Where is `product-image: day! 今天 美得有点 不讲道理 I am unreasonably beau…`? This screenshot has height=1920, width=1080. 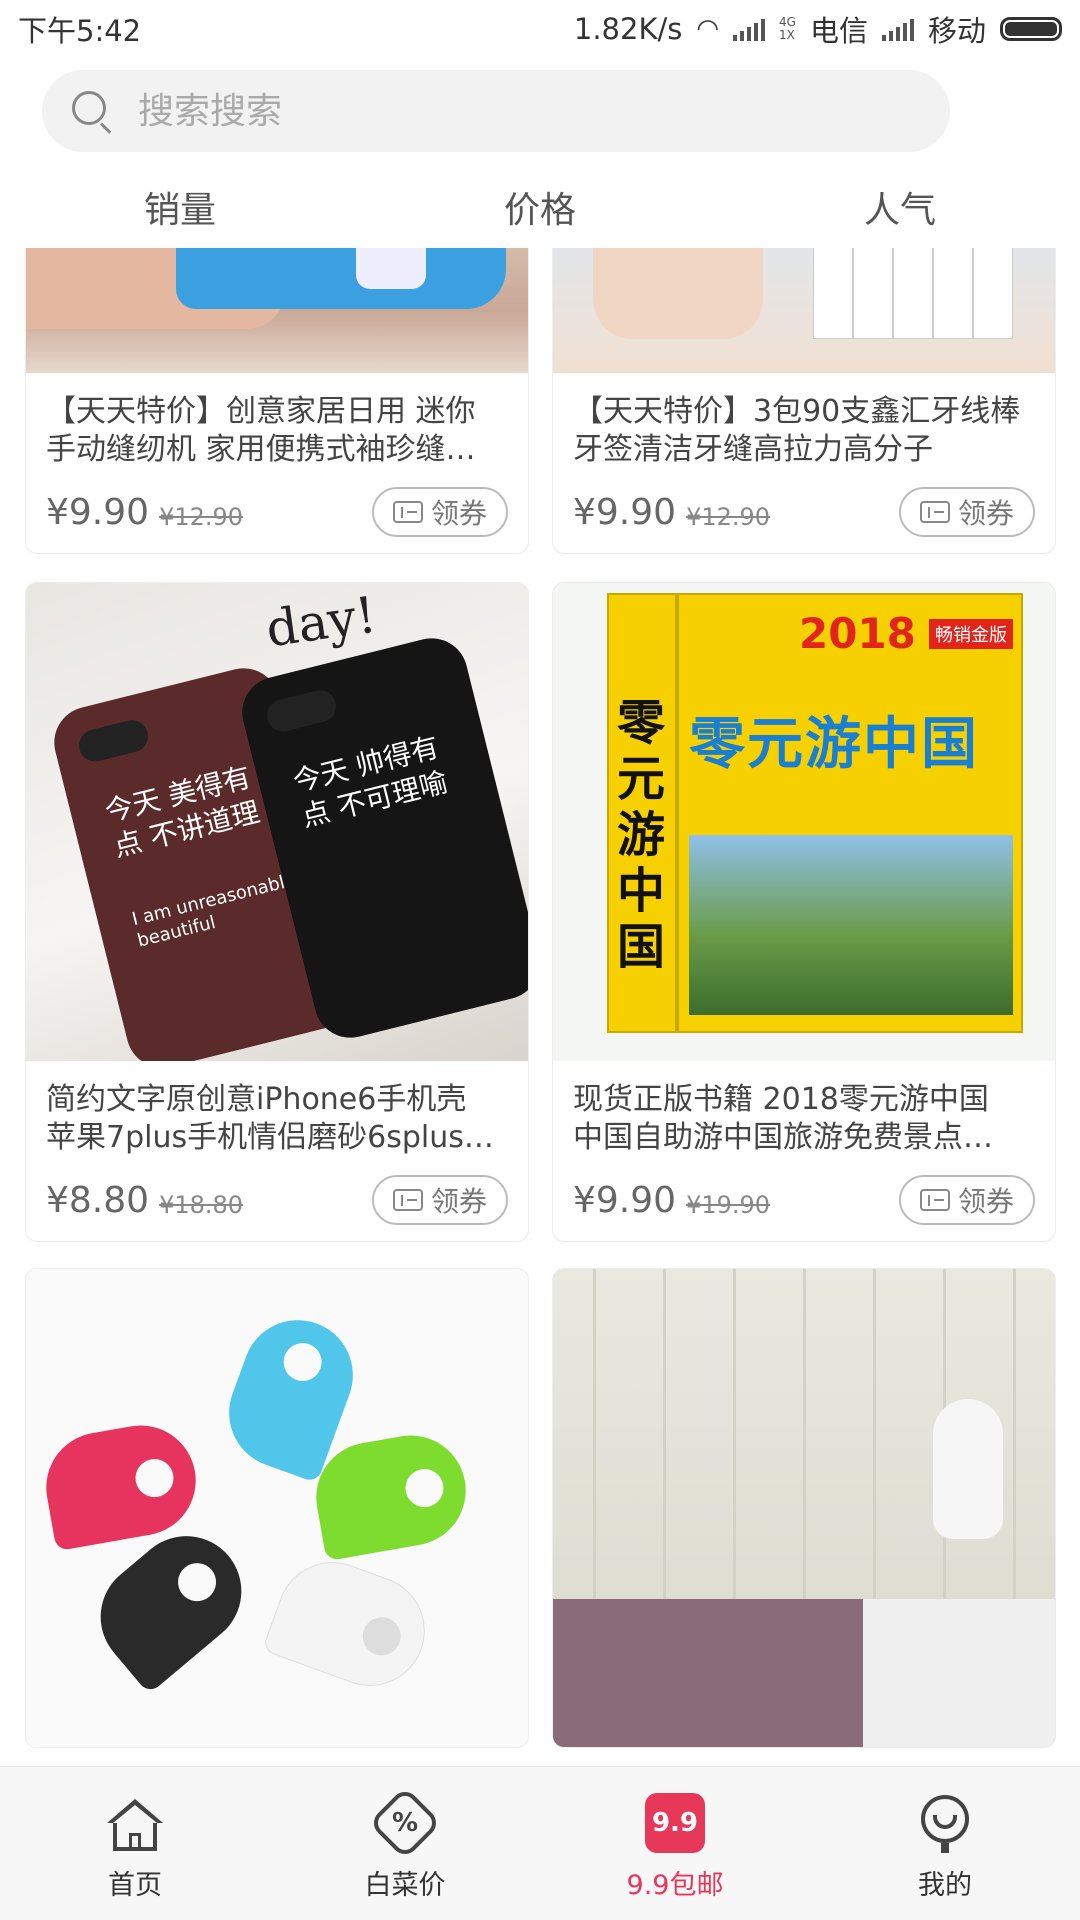 product-image: day! 今天 美得有点 不讲道理 I am unreasonably beau… is located at coordinates (277, 822).